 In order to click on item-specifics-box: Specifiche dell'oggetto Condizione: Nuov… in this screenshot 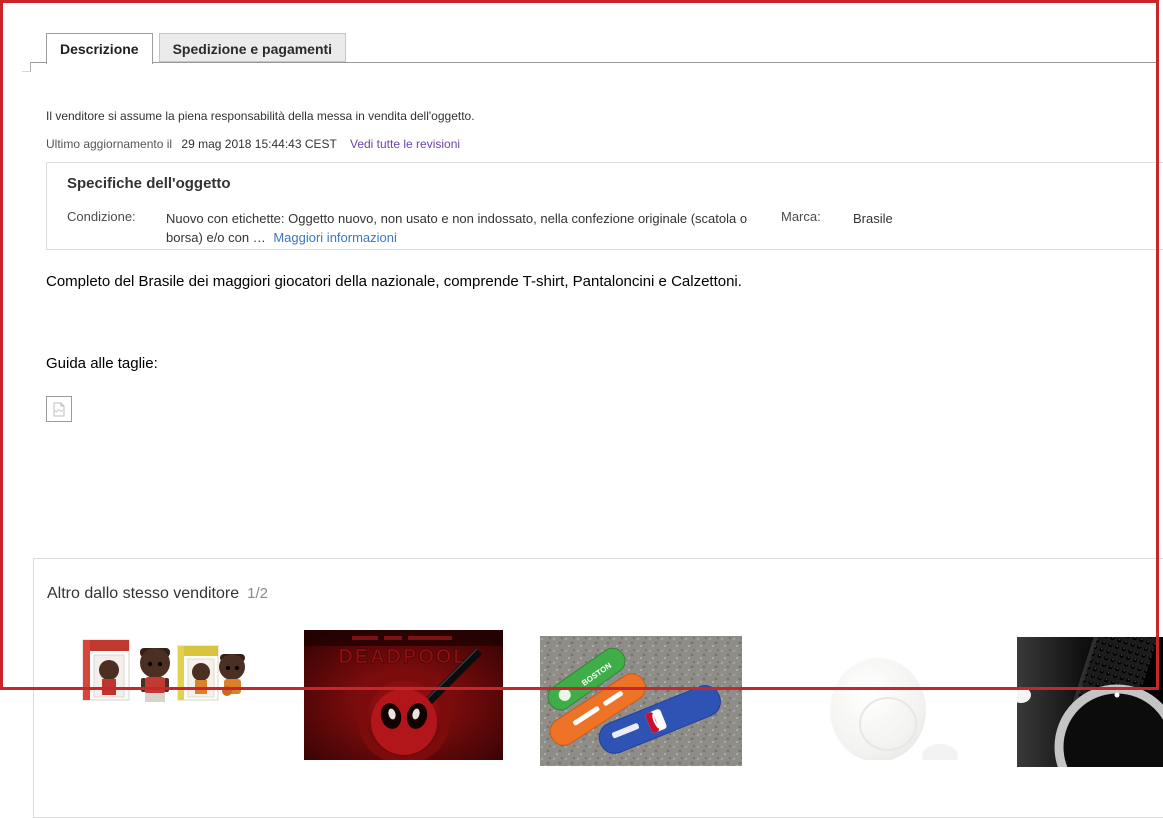, I will do `click(604, 206)`.